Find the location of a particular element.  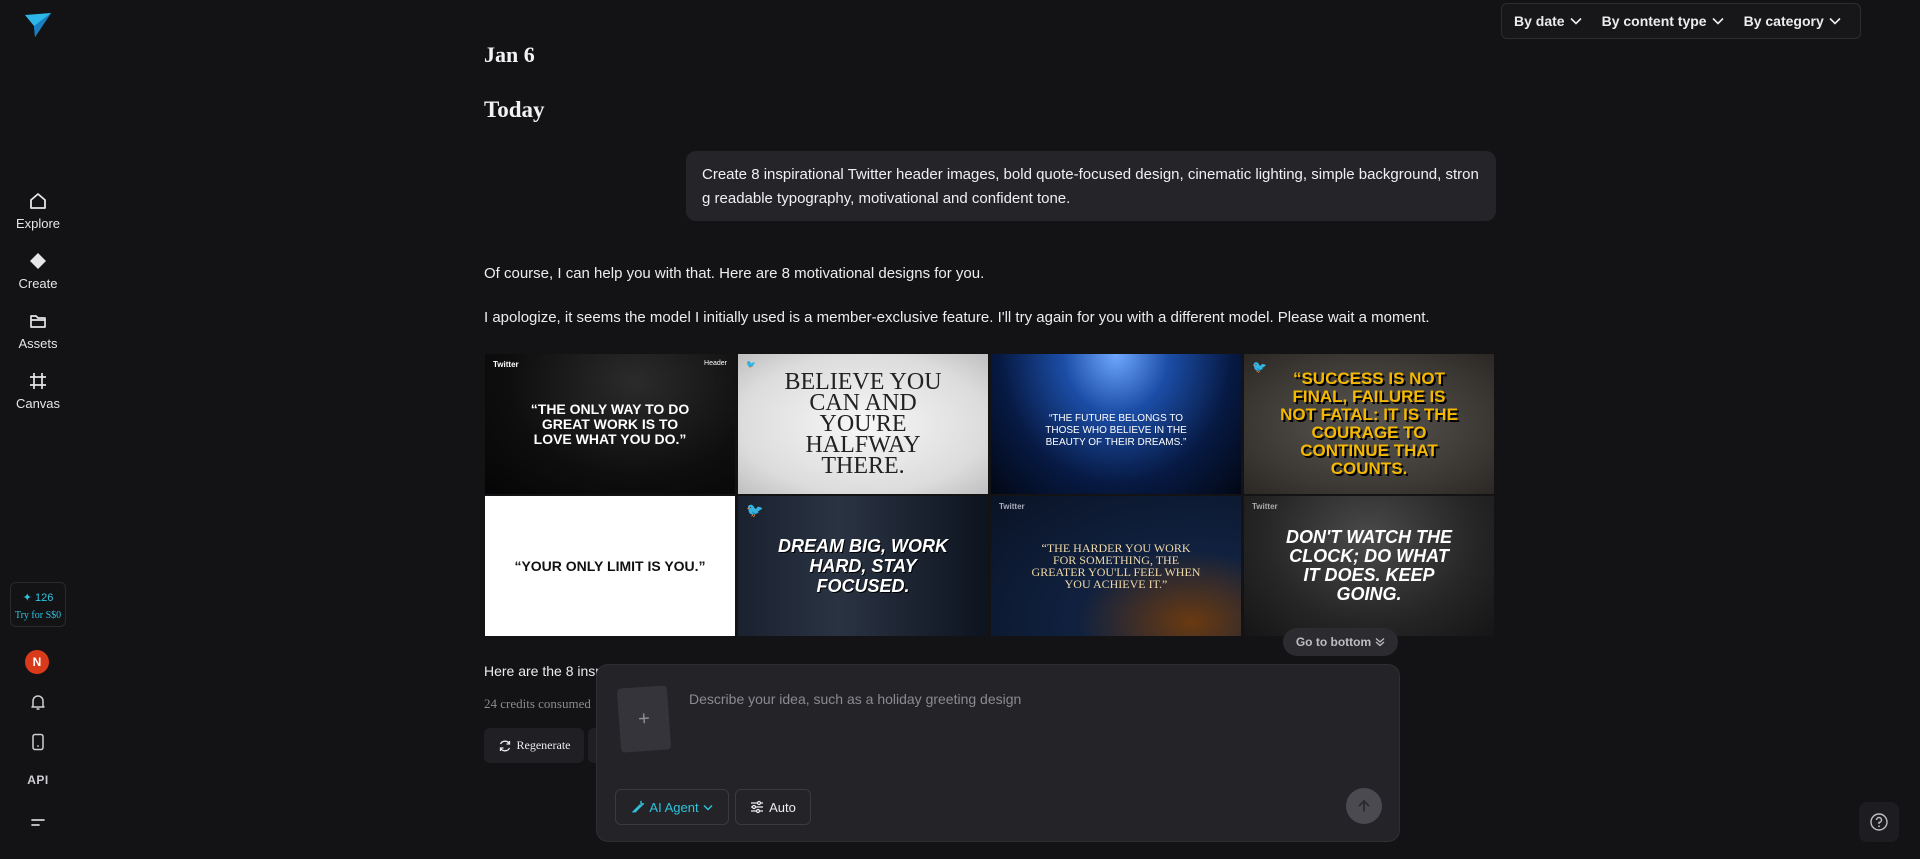

help-button is located at coordinates (1879, 822).